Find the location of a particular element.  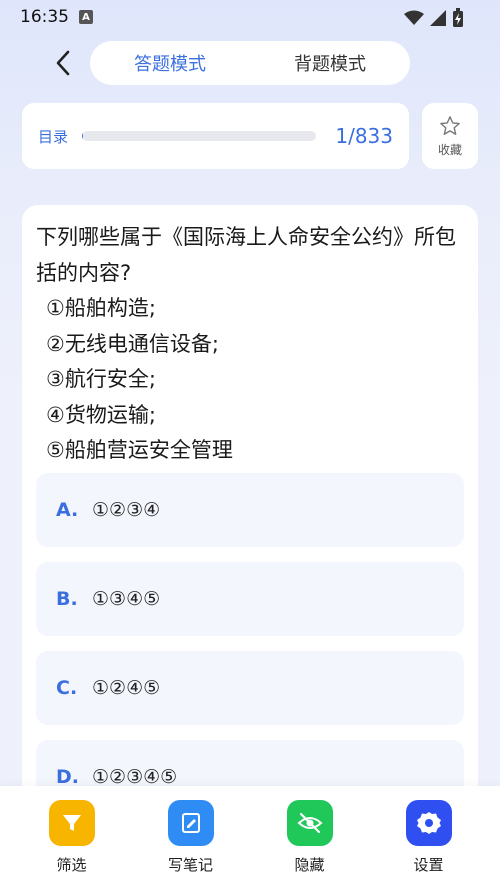

tab-answer-mode: 答题模式 is located at coordinates (170, 63).